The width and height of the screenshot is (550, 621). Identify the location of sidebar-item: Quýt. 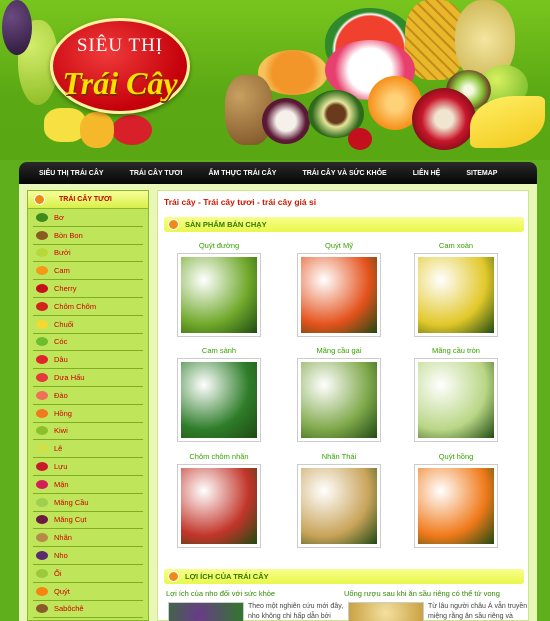
(88, 592).